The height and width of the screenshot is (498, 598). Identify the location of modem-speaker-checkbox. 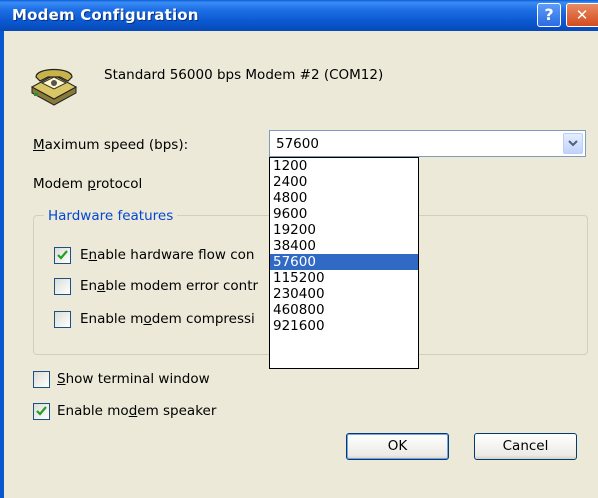
(41, 411).